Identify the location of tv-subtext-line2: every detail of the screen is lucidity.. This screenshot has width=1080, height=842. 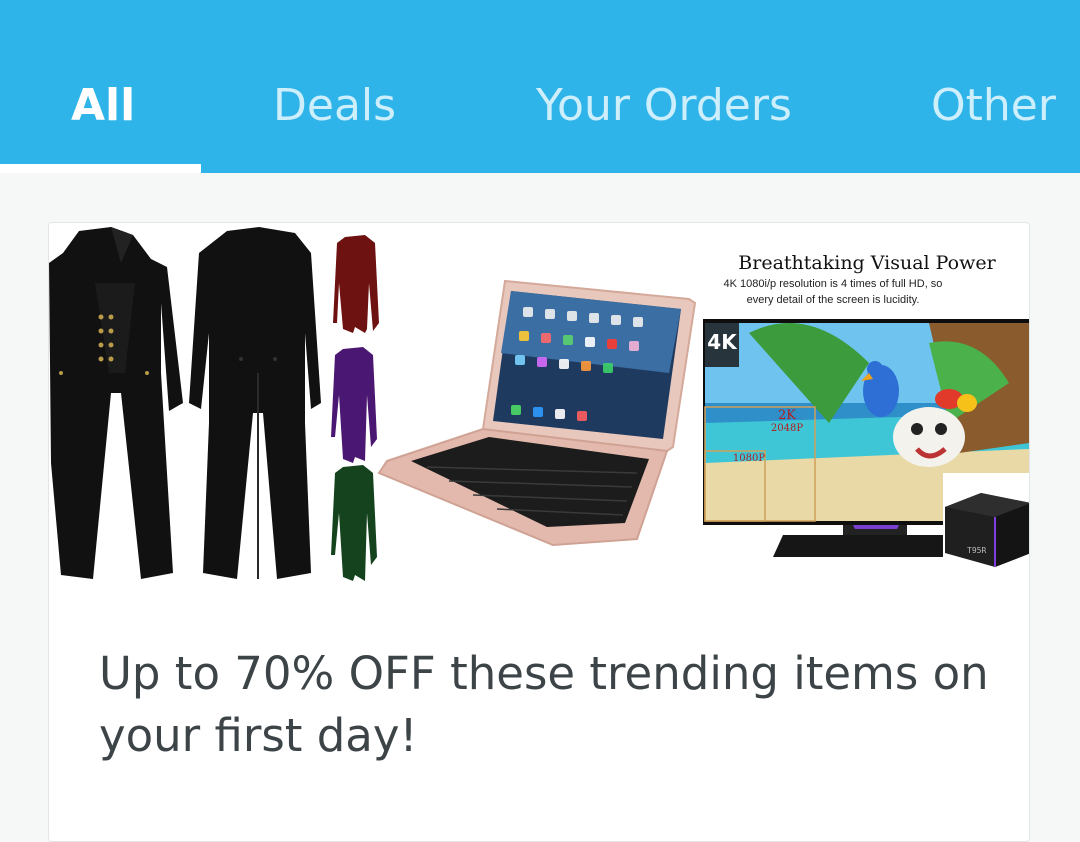
(833, 300).